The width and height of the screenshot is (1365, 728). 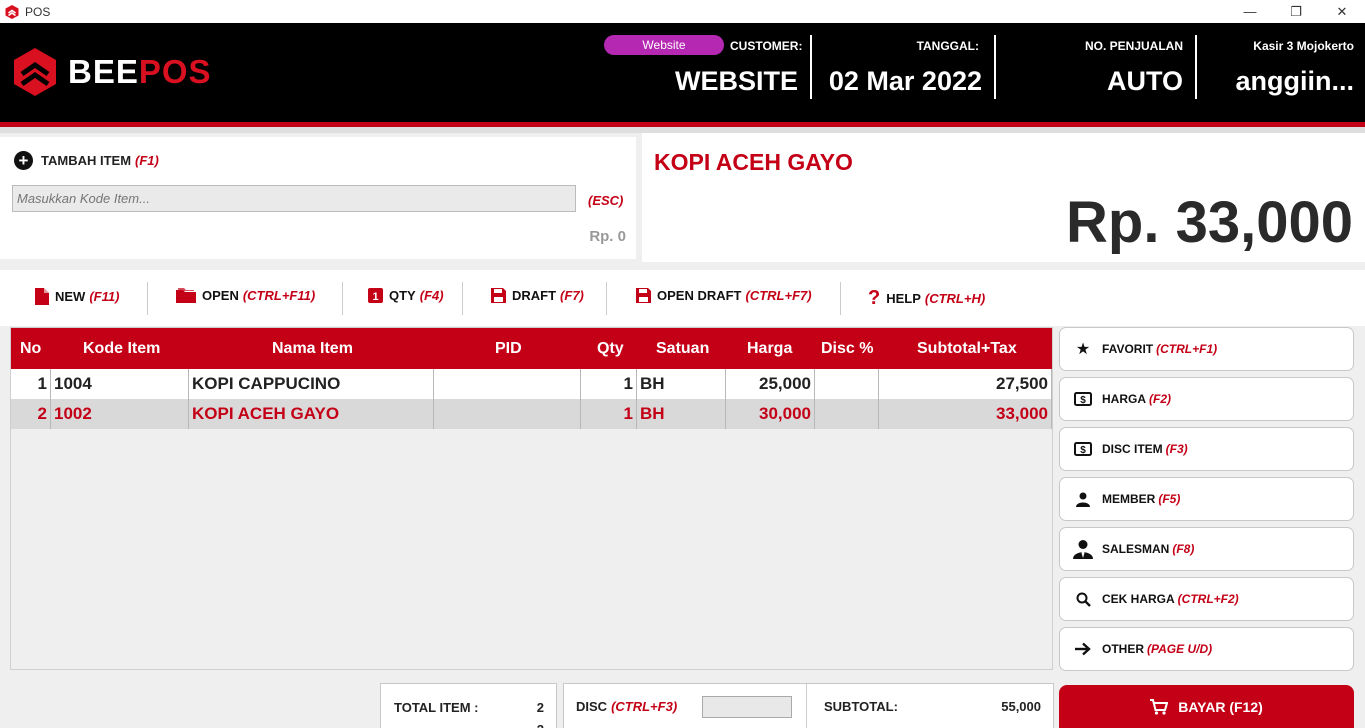 I want to click on totals-box: DISC (CTRL+F3) SUBTOTAL: 55,000, so click(x=808, y=705).